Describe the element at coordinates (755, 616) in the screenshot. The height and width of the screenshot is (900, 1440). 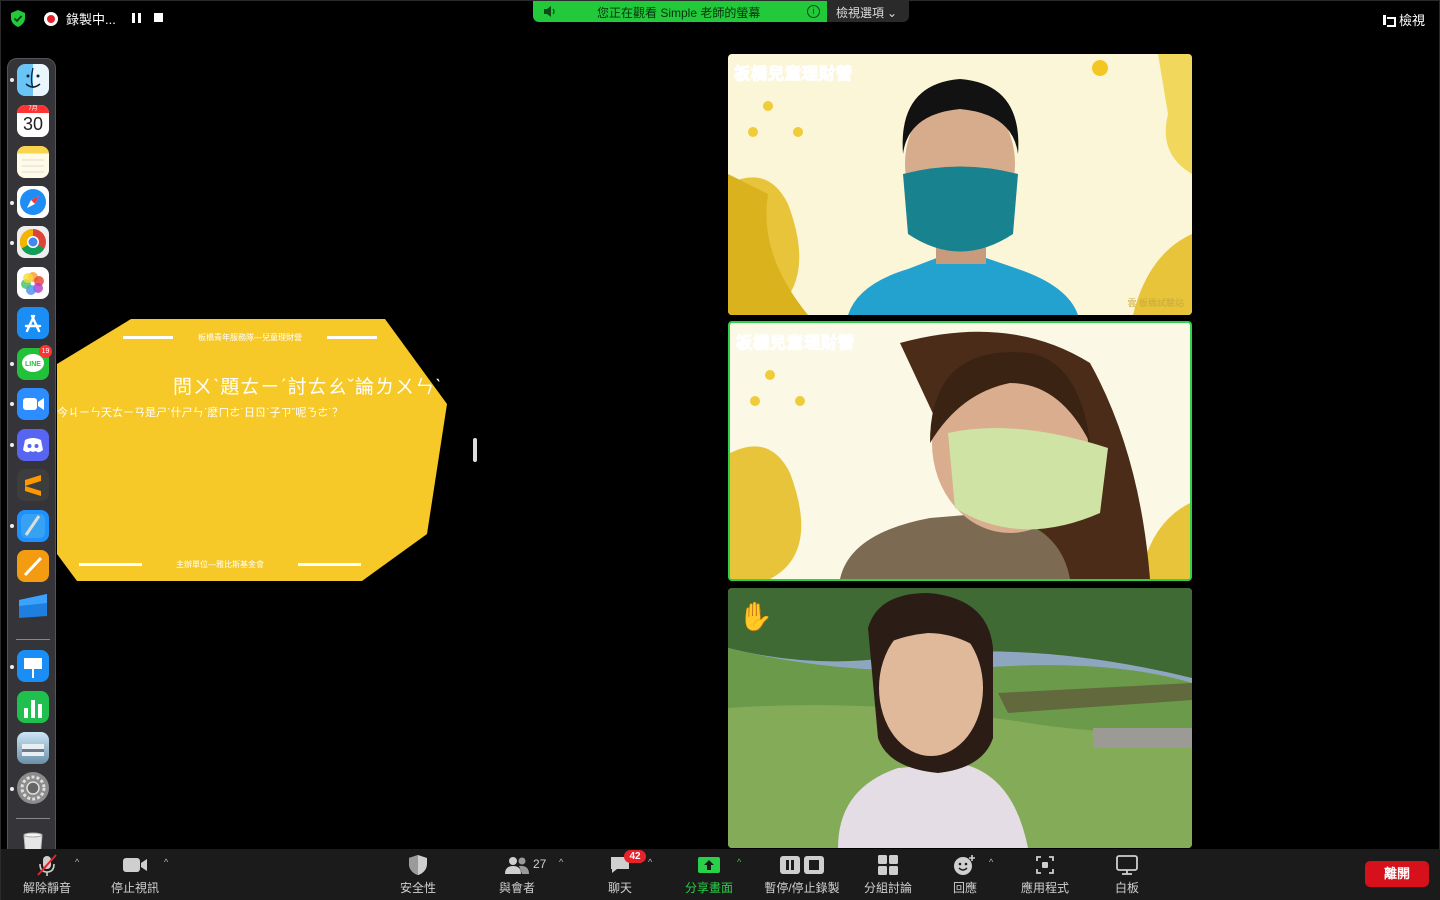
I see `raised-hand-reaction: ✋` at that location.